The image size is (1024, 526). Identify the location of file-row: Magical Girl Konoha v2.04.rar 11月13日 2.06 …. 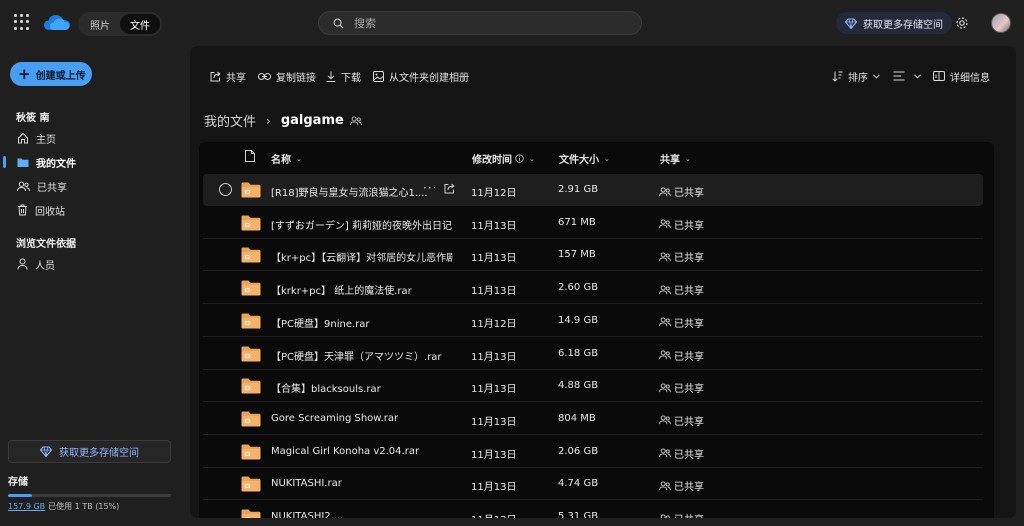
(593, 452).